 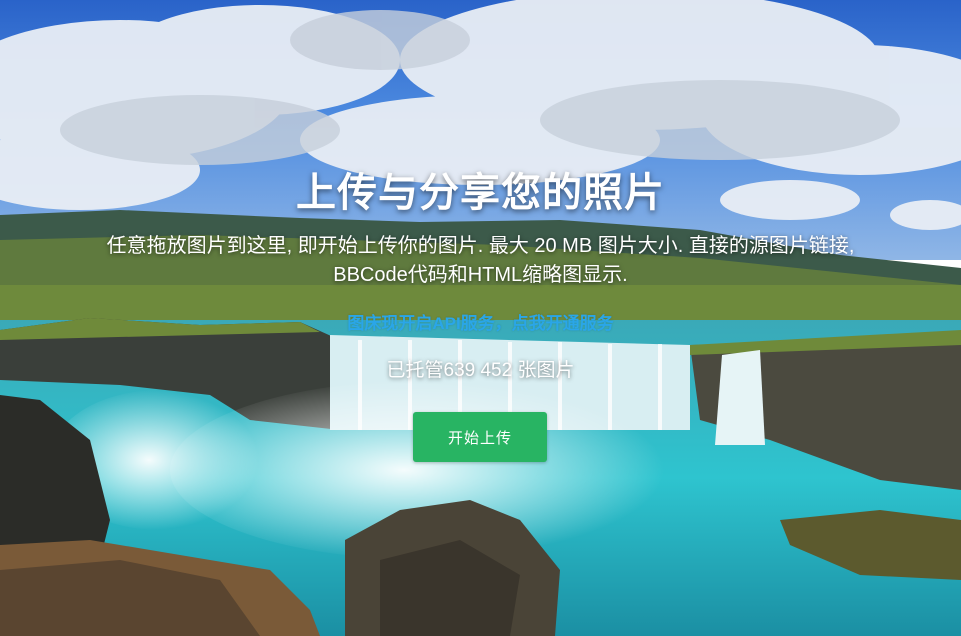 What do you see at coordinates (480, 437) in the screenshot?
I see `start-upload-button: 开始上传` at bounding box center [480, 437].